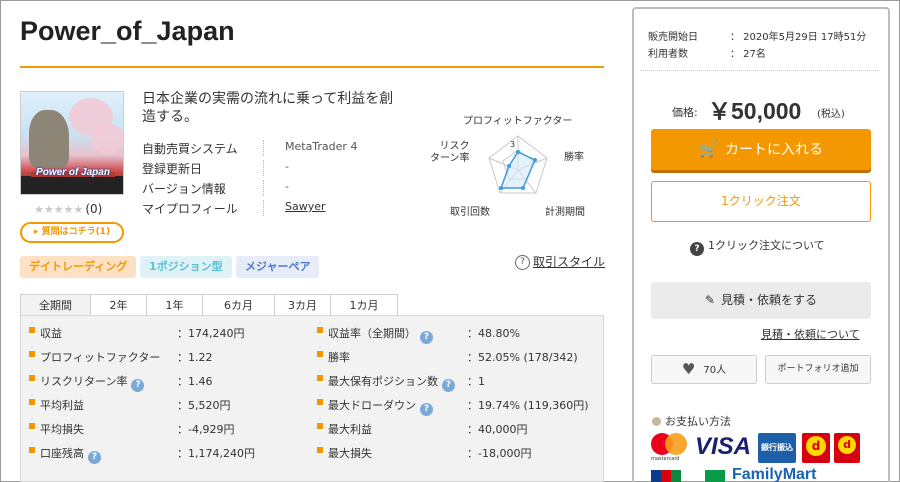  Describe the element at coordinates (169, 380) in the screenshot. I see `stat-row: リスクリターン率? ：1.46` at that location.